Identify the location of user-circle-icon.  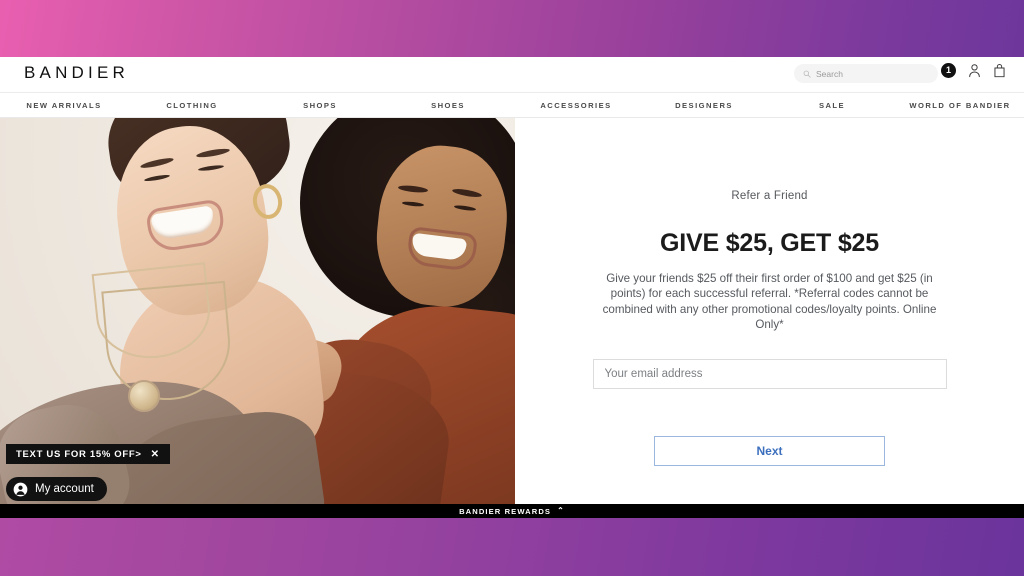
(20, 489).